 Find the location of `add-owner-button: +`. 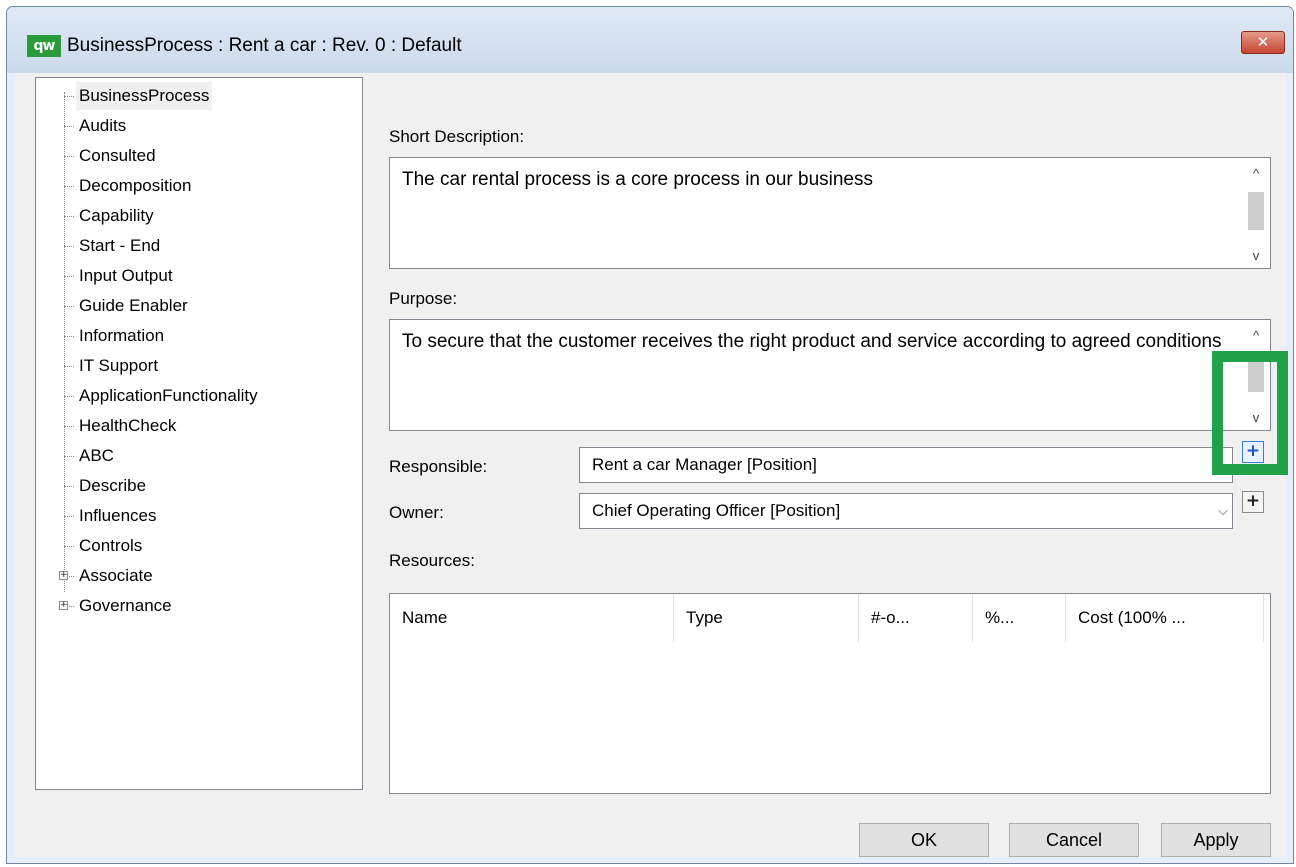

add-owner-button: + is located at coordinates (1253, 502).